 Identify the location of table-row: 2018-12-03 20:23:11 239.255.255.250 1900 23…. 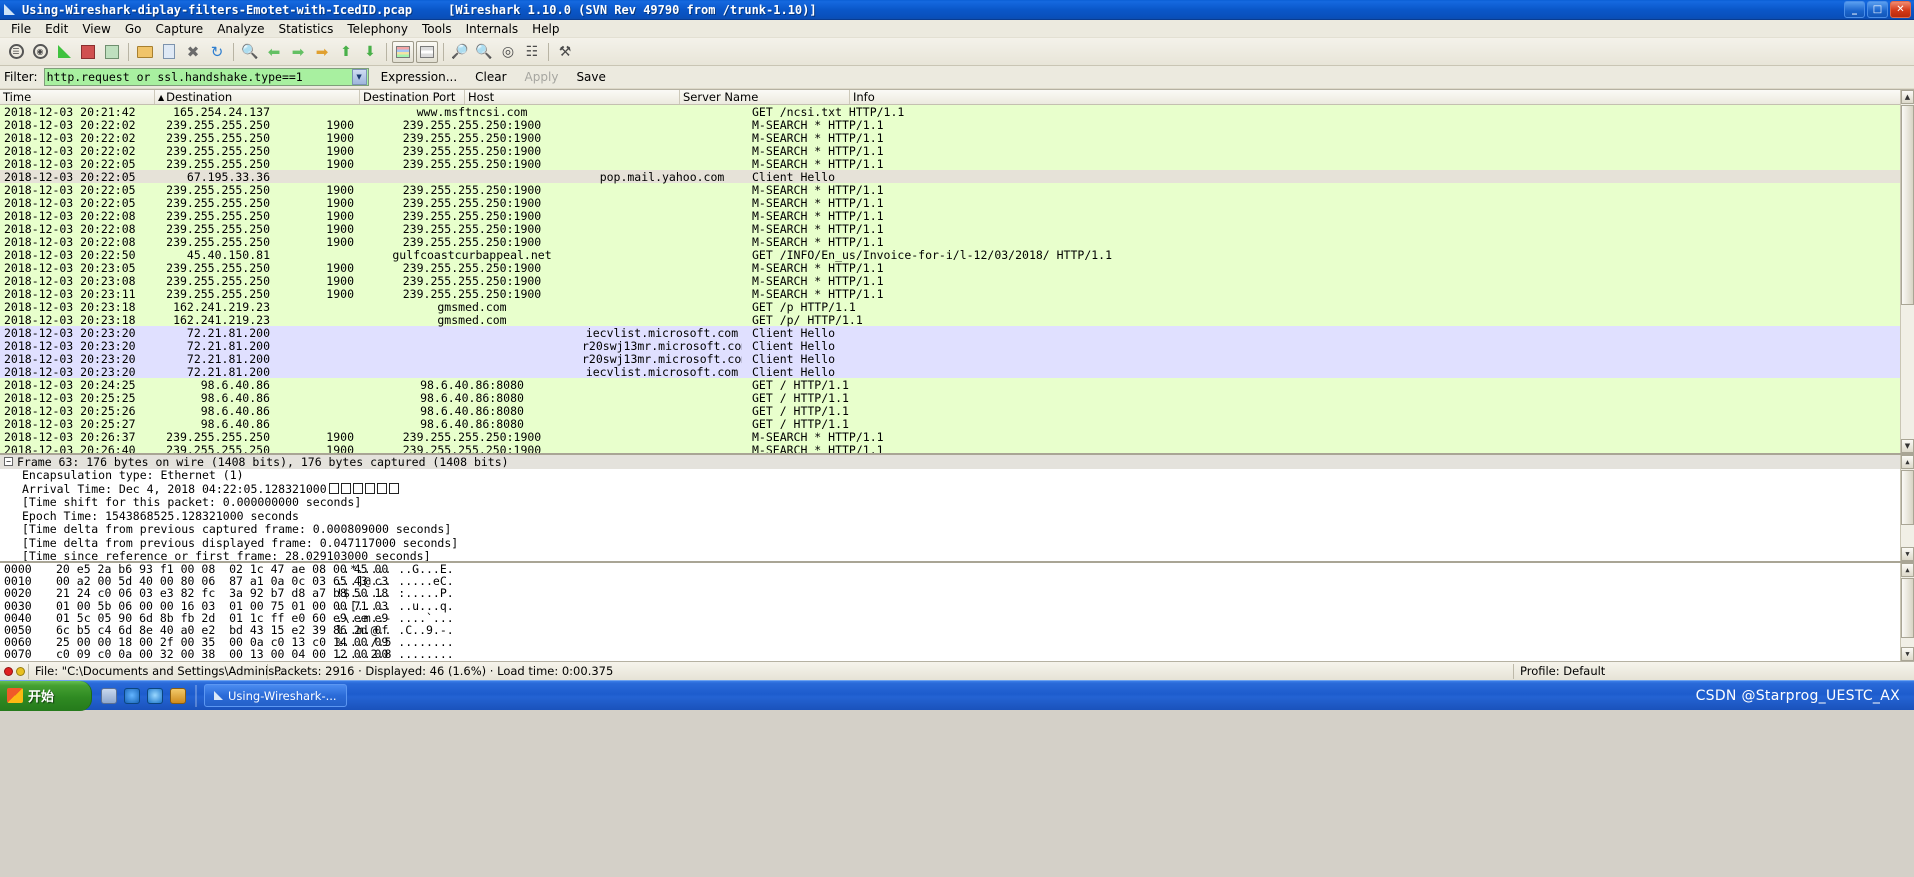
(957, 294).